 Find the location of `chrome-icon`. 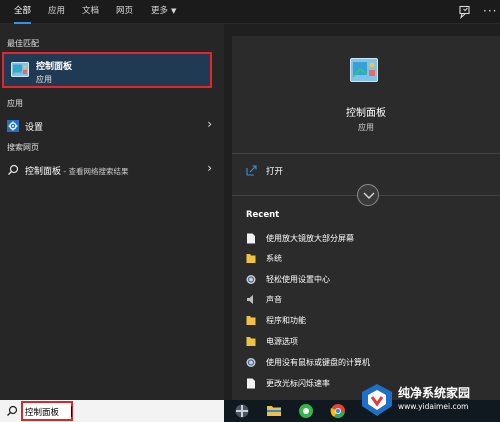

chrome-icon is located at coordinates (338, 411).